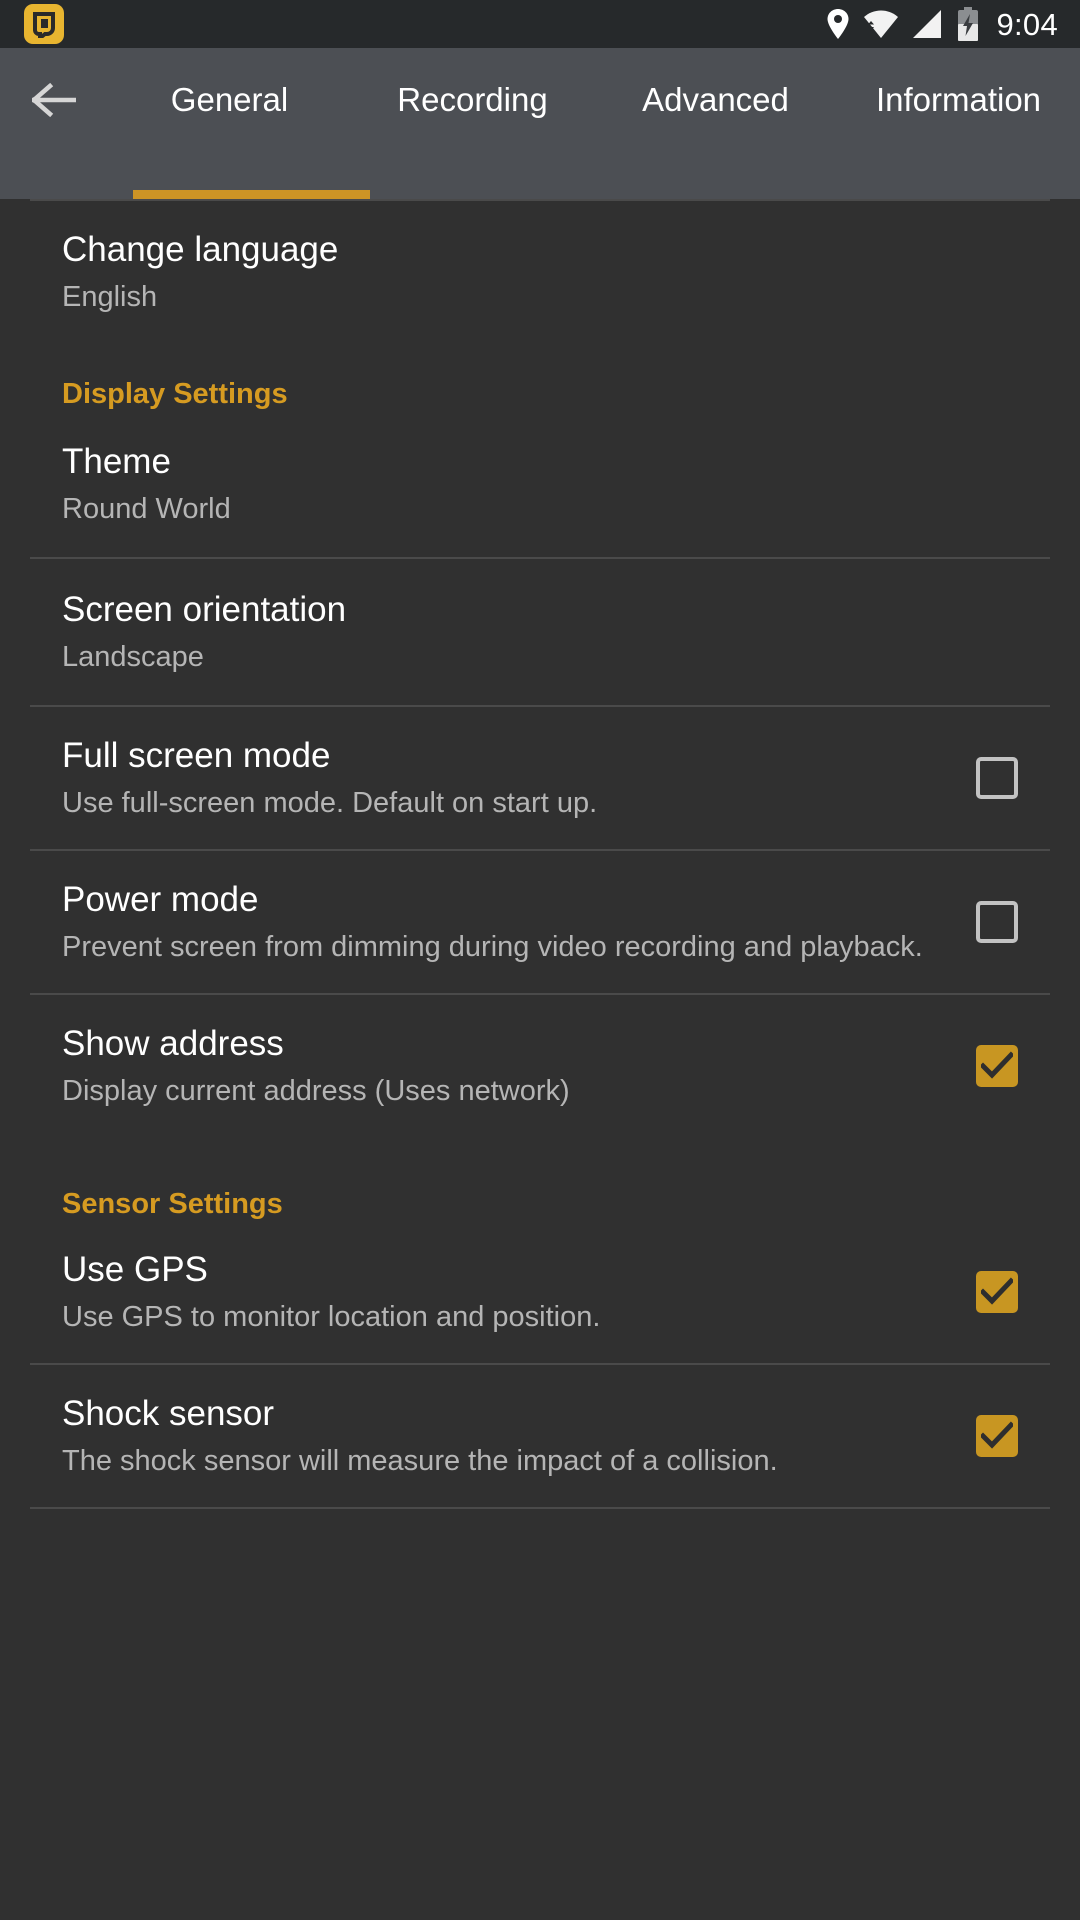 The height and width of the screenshot is (1920, 1080). What do you see at coordinates (997, 778) in the screenshot?
I see `checkbox-full-screen-mode` at bounding box center [997, 778].